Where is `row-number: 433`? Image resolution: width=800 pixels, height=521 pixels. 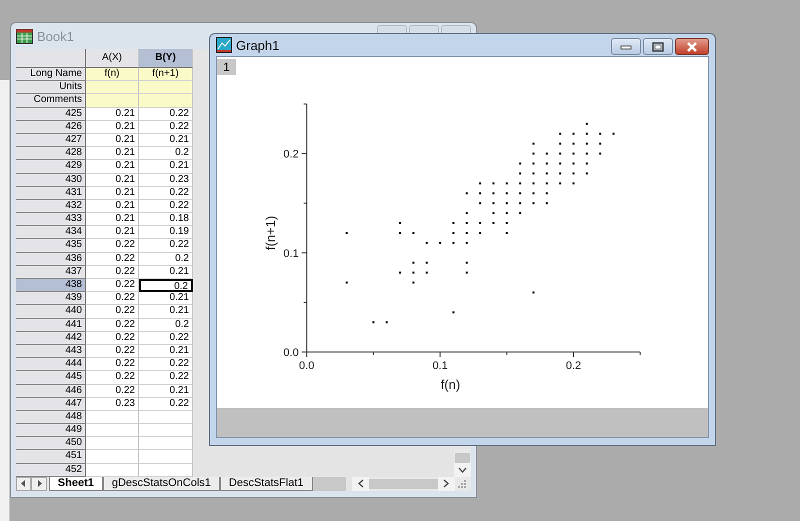
row-number: 433 is located at coordinates (51, 219).